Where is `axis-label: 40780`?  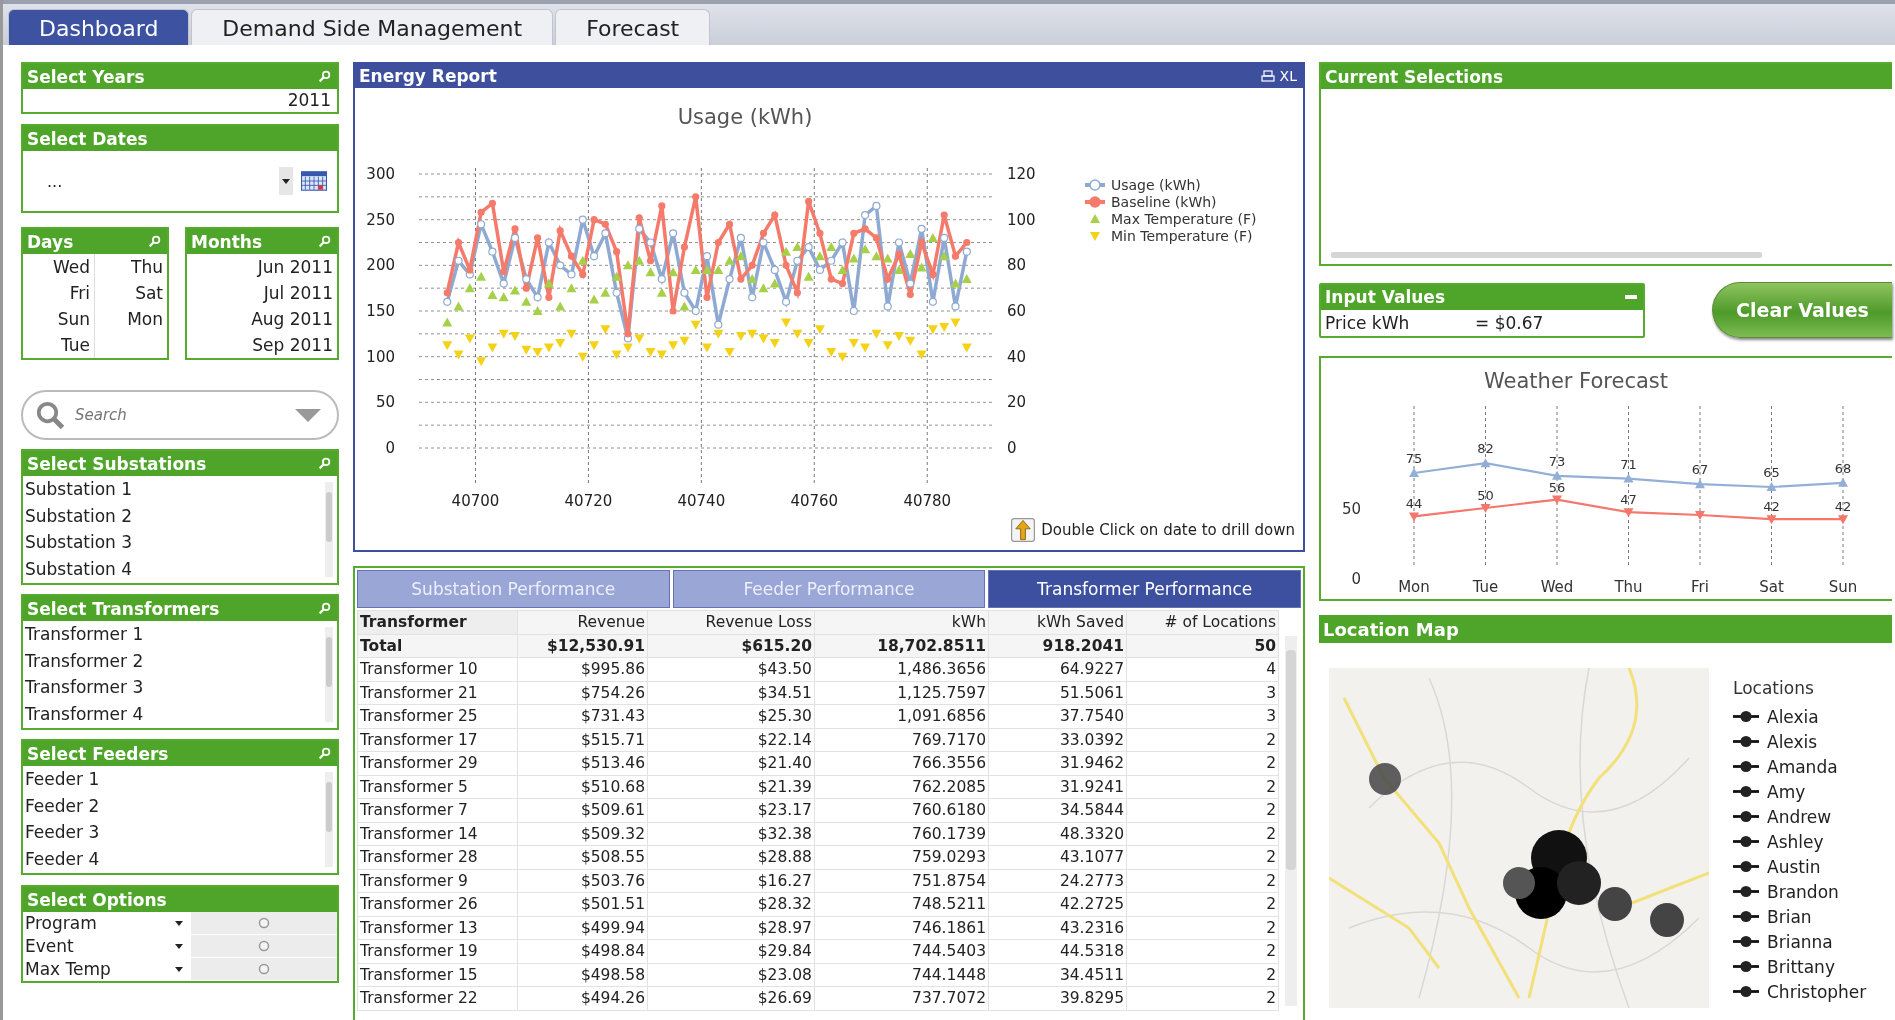 axis-label: 40780 is located at coordinates (927, 501).